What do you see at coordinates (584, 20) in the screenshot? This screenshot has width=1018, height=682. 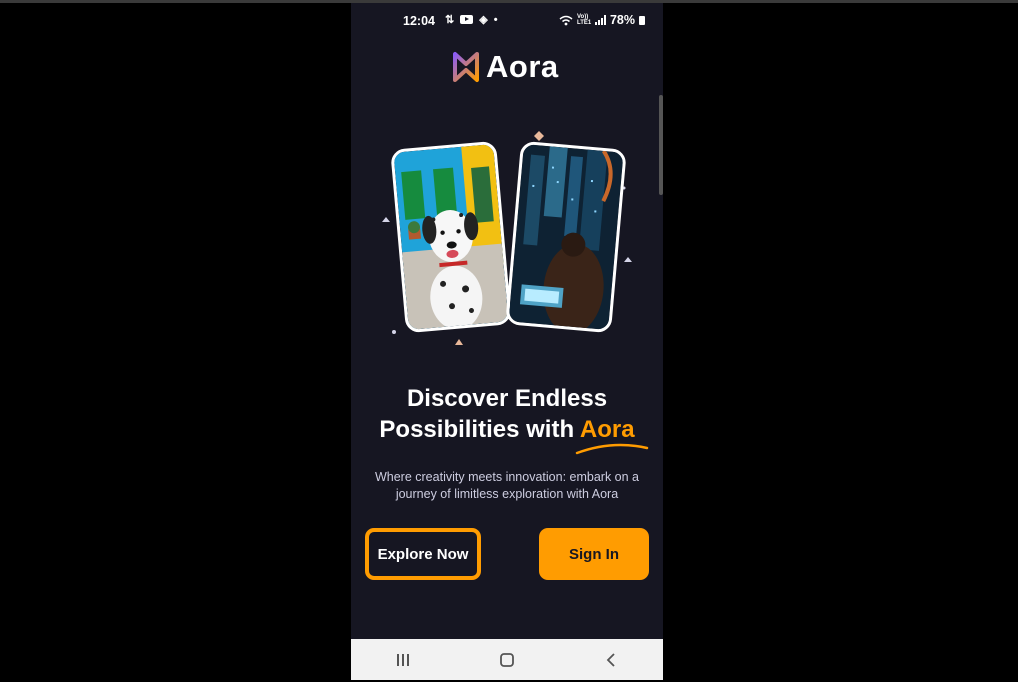 I see `network-type-label: Vo)) LTE1` at bounding box center [584, 20].